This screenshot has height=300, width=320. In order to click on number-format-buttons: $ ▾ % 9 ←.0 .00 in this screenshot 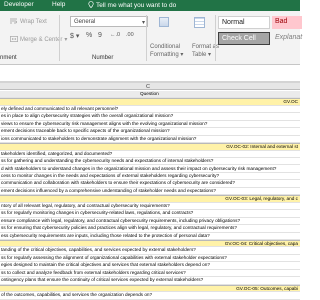, I will do `click(110, 38)`.